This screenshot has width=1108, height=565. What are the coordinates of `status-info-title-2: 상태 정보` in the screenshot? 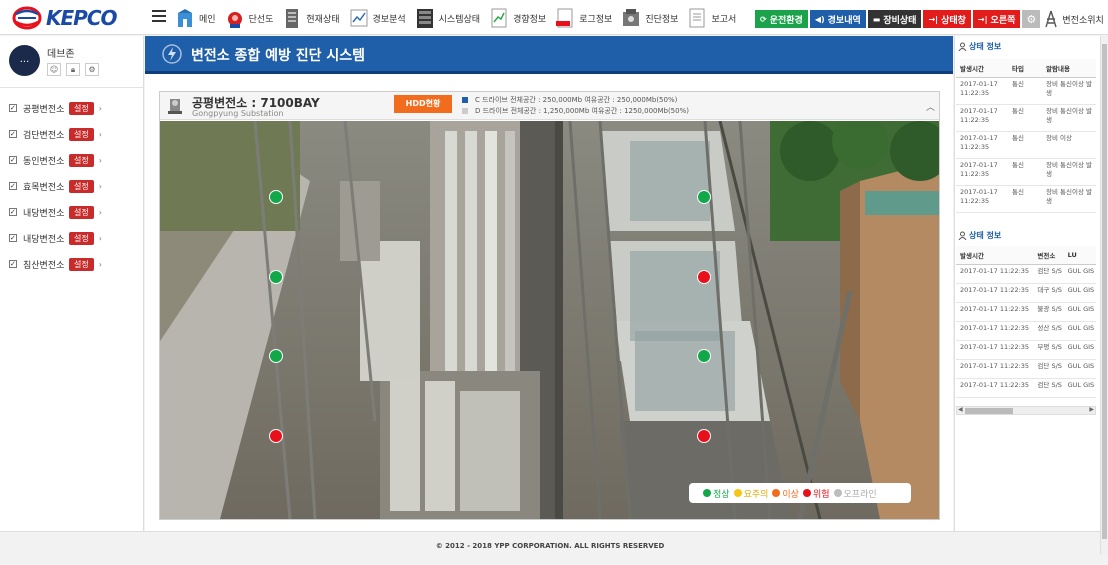 It's located at (979, 235).